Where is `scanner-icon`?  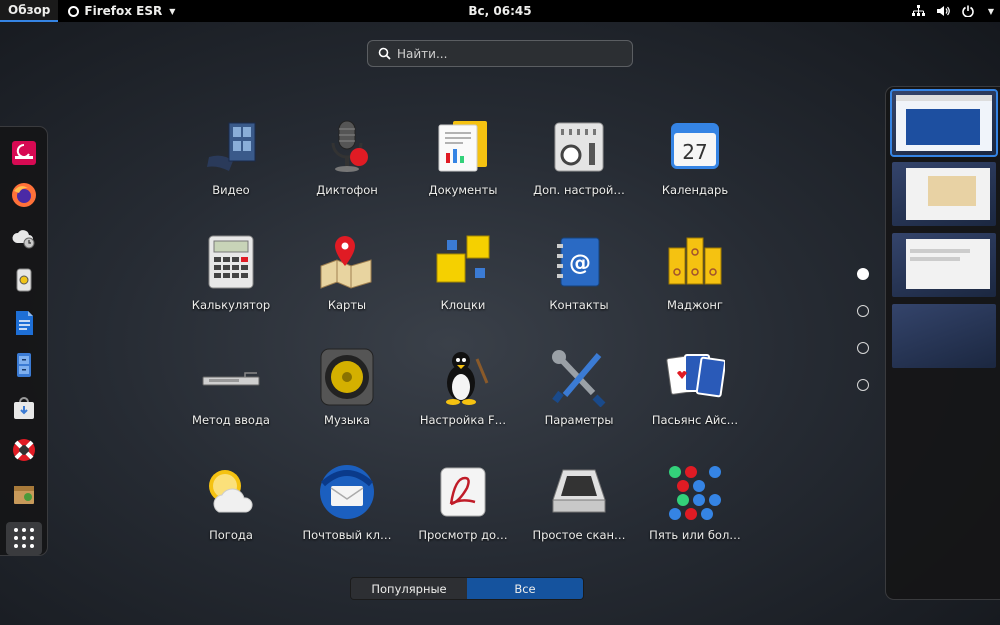
scanner-icon is located at coordinates (579, 492).